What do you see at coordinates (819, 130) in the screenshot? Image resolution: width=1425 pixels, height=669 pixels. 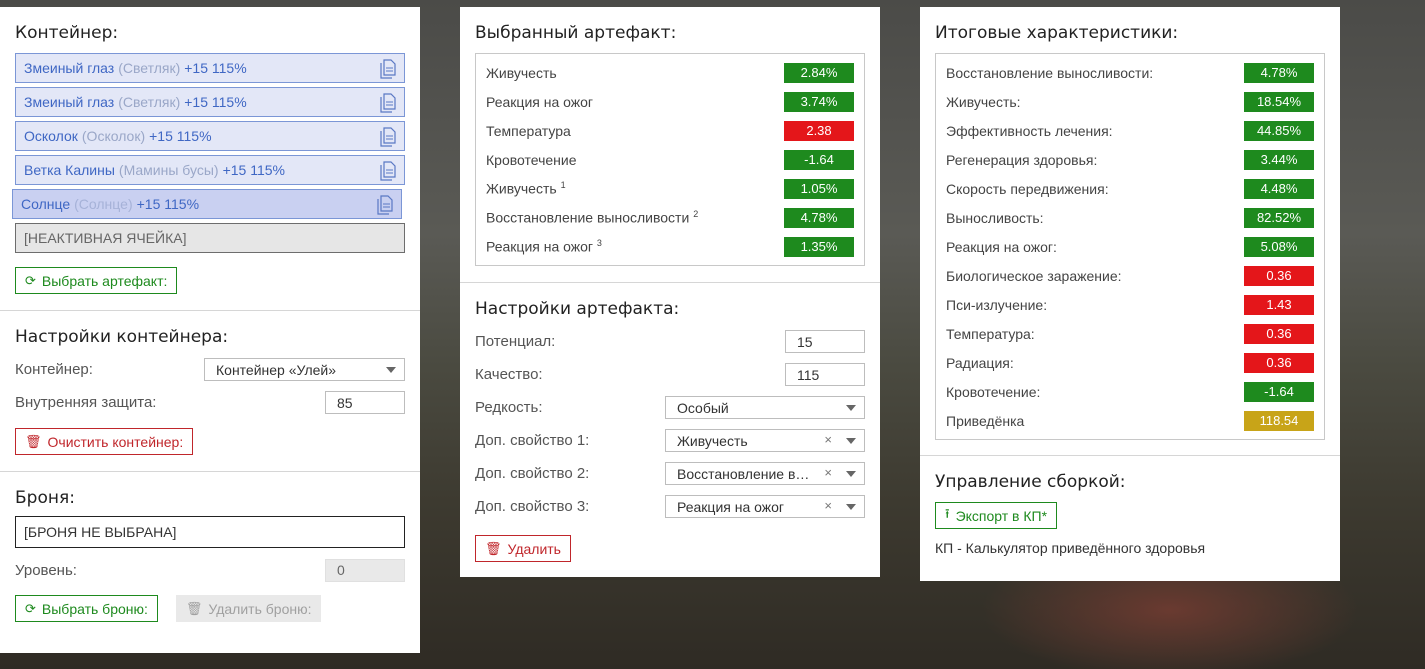 I see `stat-value-badge: 2.38` at bounding box center [819, 130].